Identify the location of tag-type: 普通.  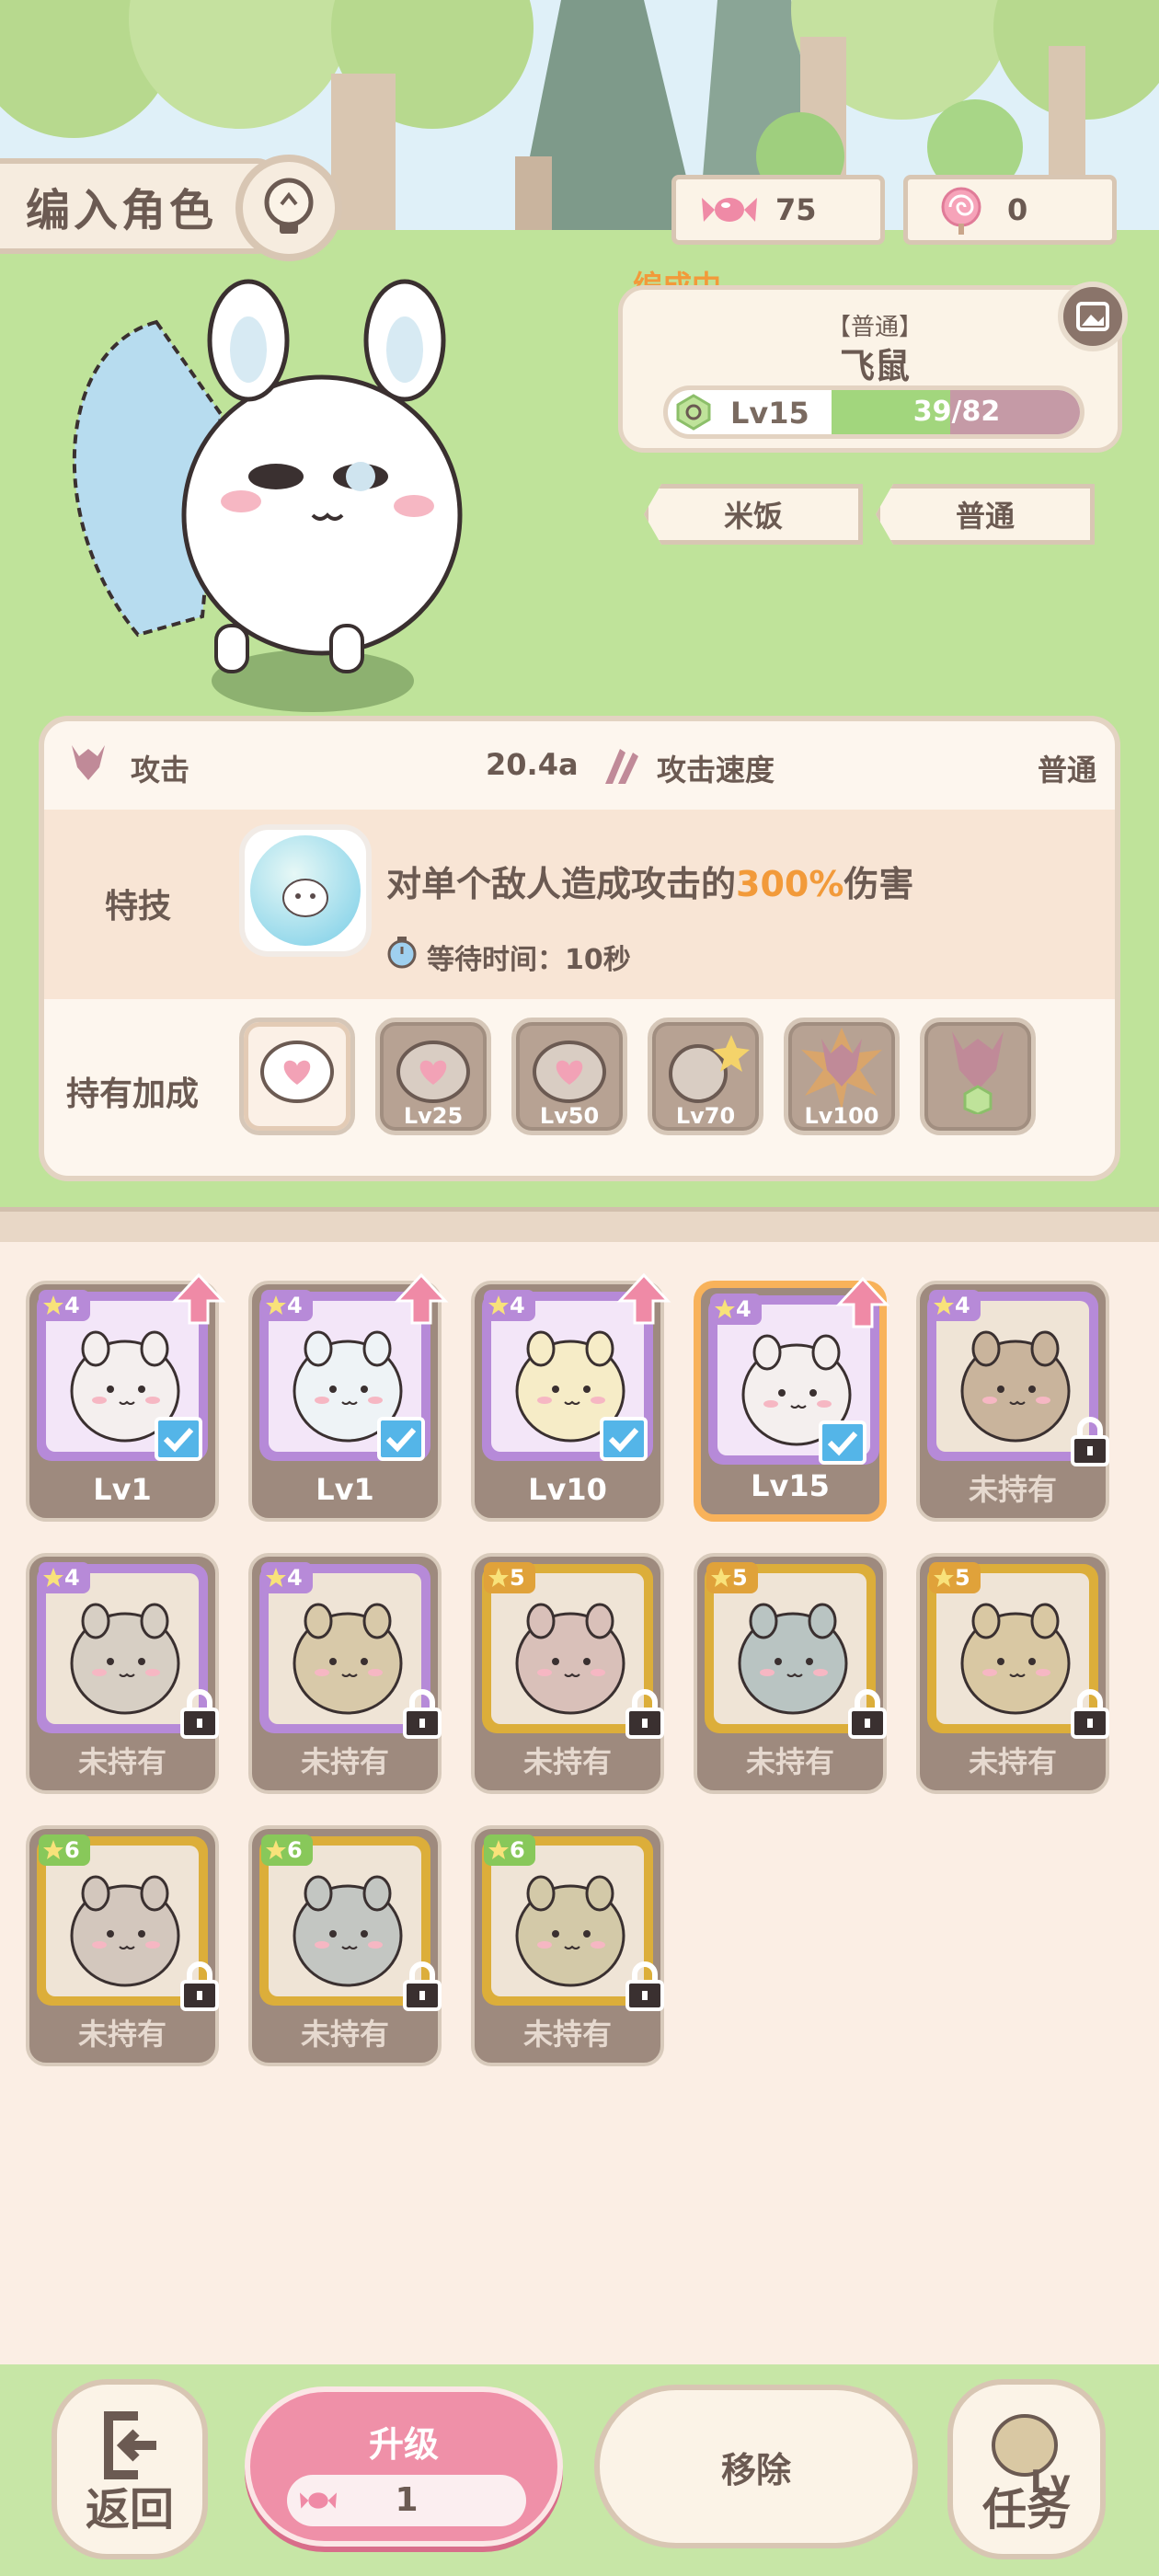
(985, 514).